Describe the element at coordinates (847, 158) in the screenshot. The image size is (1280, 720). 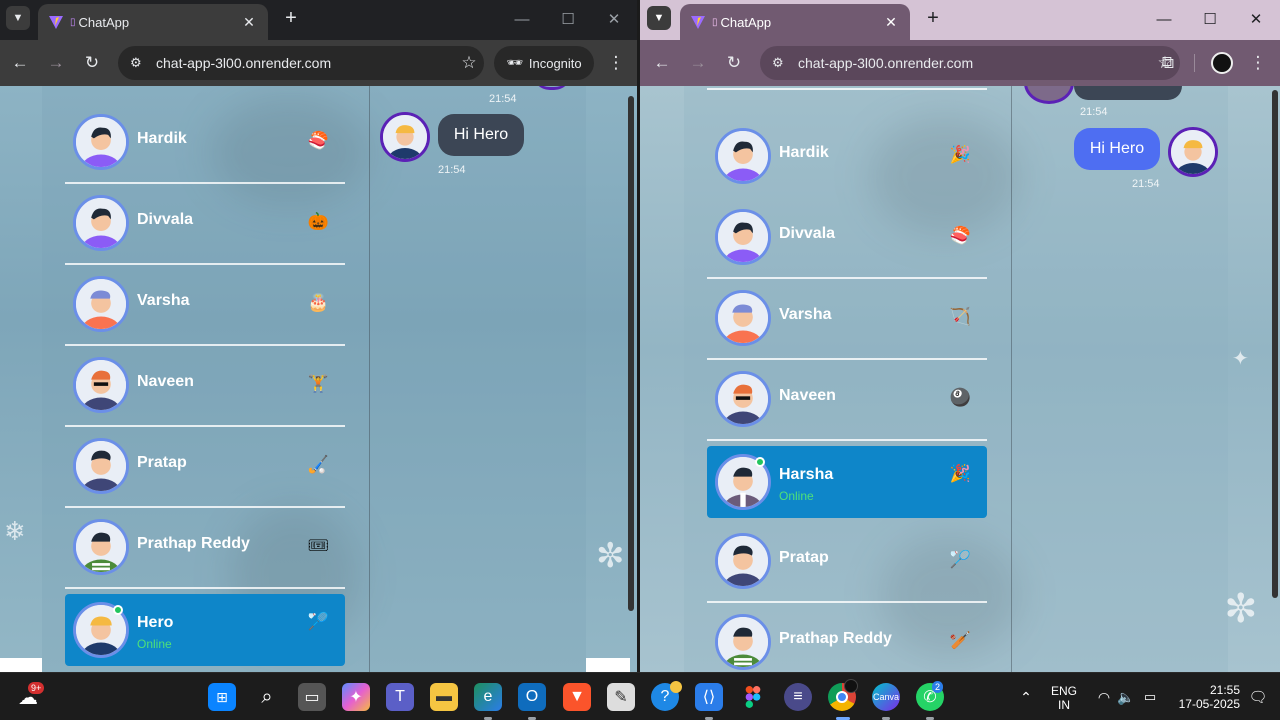
I see `contact-row: Hardik 🎉` at that location.